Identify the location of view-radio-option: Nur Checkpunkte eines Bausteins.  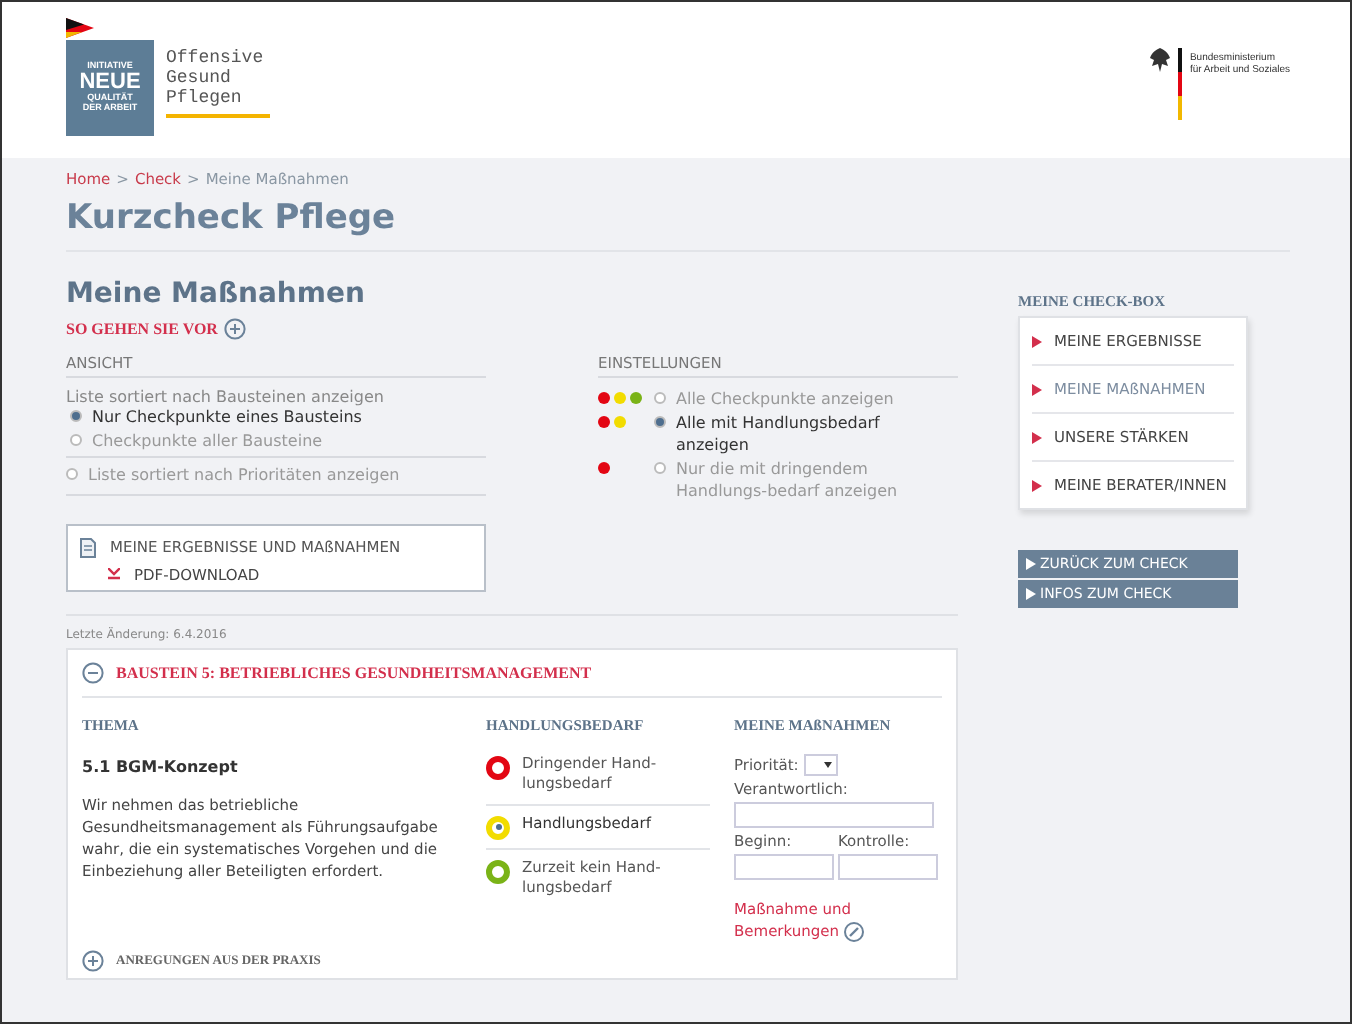
(278, 418).